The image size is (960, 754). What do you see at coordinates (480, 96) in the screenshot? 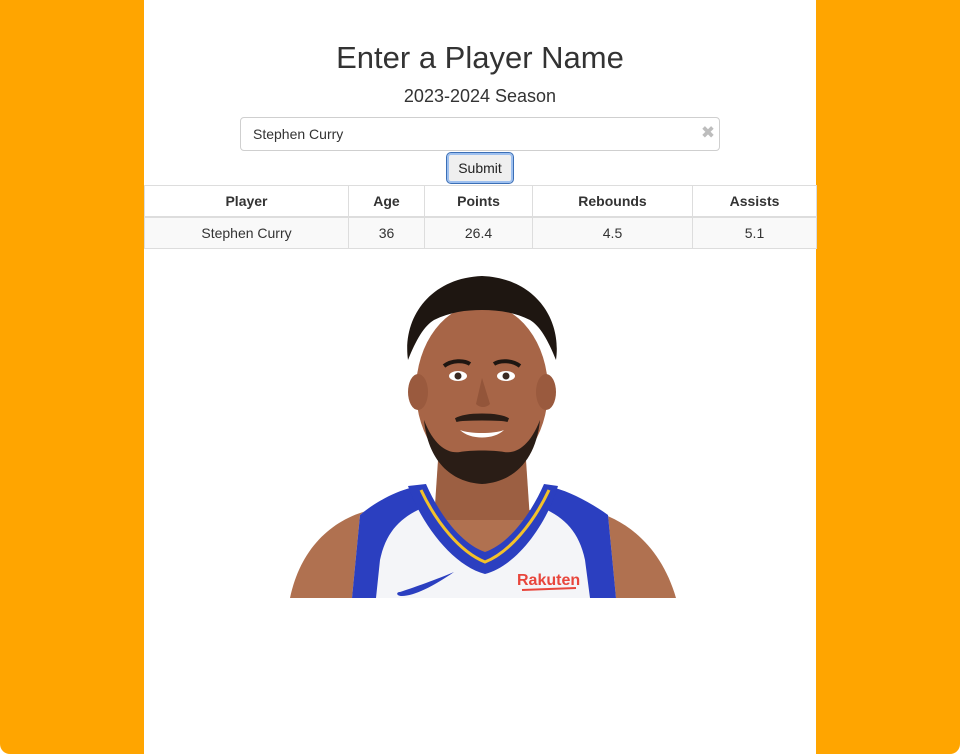
I see `season-subtitle: 2023-2024 Season` at bounding box center [480, 96].